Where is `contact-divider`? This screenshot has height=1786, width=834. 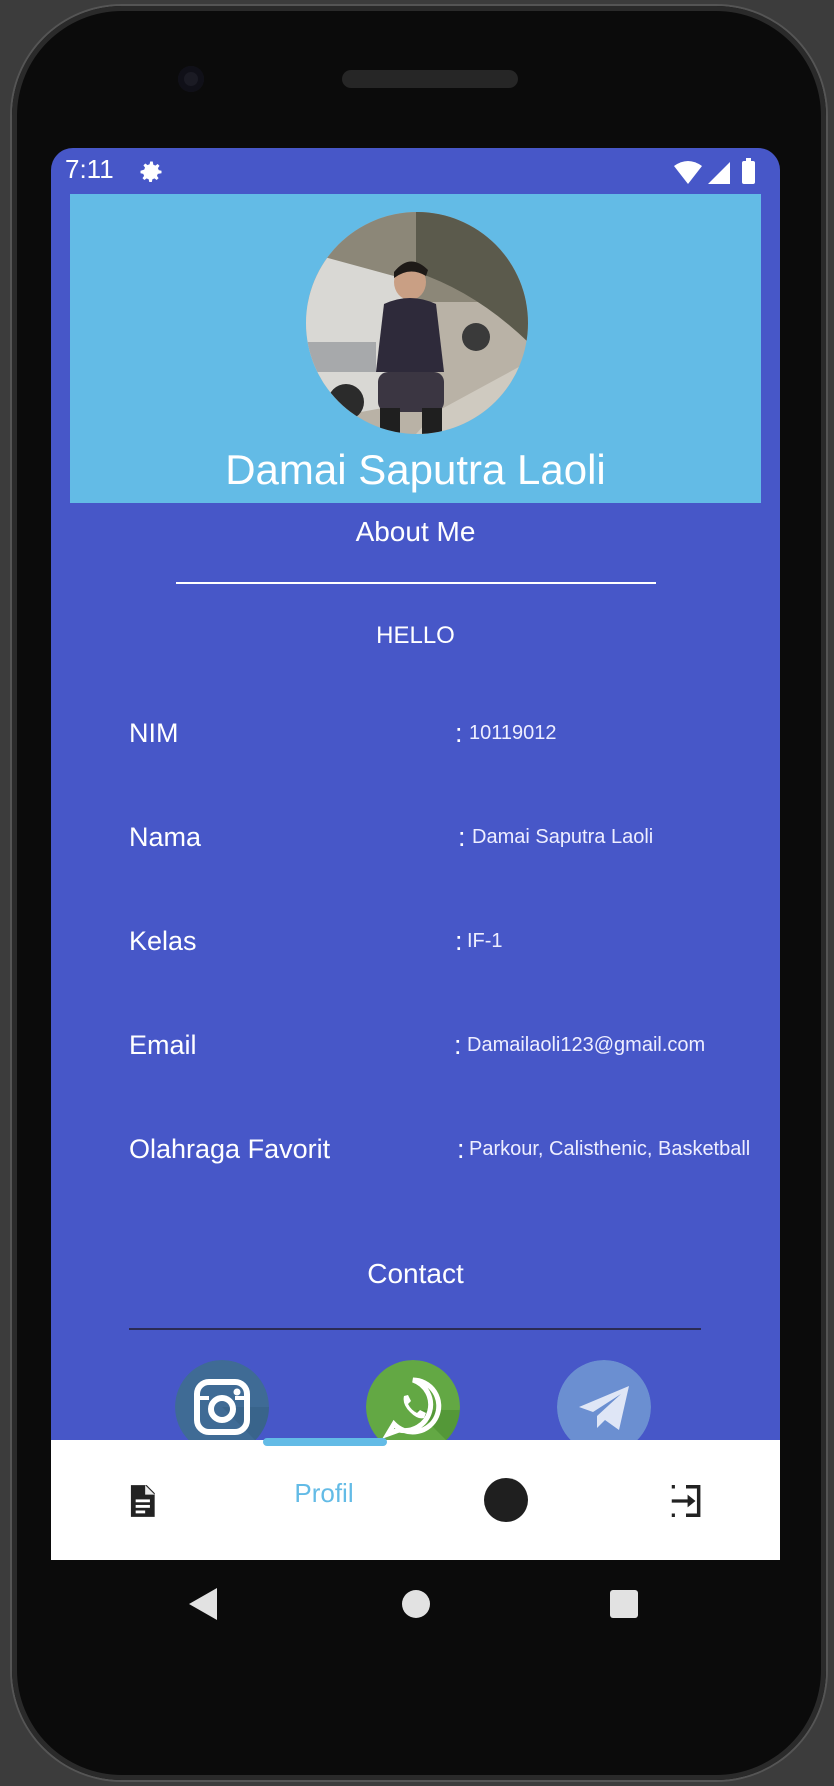 contact-divider is located at coordinates (415, 1329).